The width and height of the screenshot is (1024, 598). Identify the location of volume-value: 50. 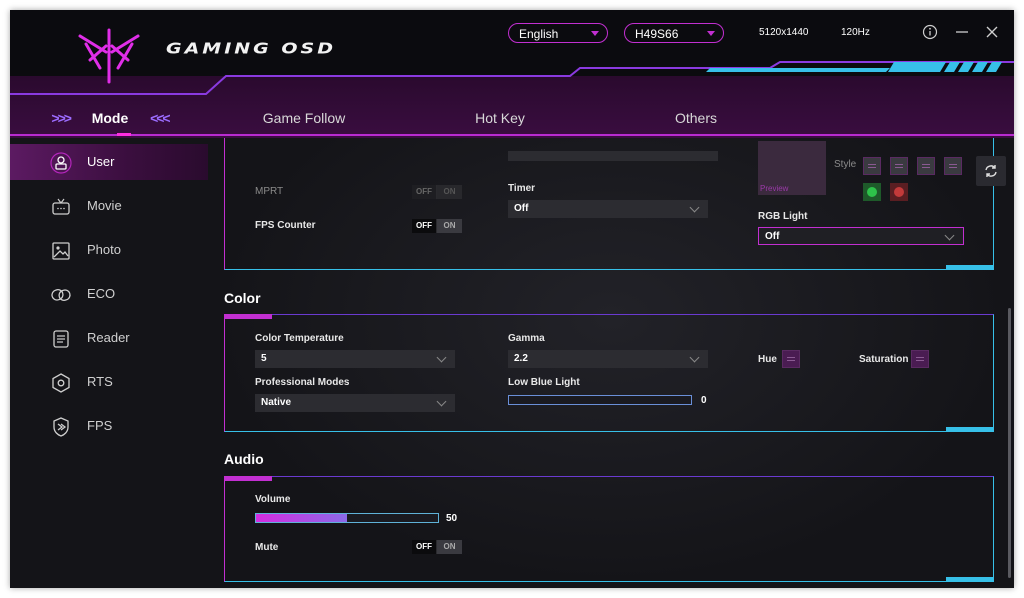
(452, 518).